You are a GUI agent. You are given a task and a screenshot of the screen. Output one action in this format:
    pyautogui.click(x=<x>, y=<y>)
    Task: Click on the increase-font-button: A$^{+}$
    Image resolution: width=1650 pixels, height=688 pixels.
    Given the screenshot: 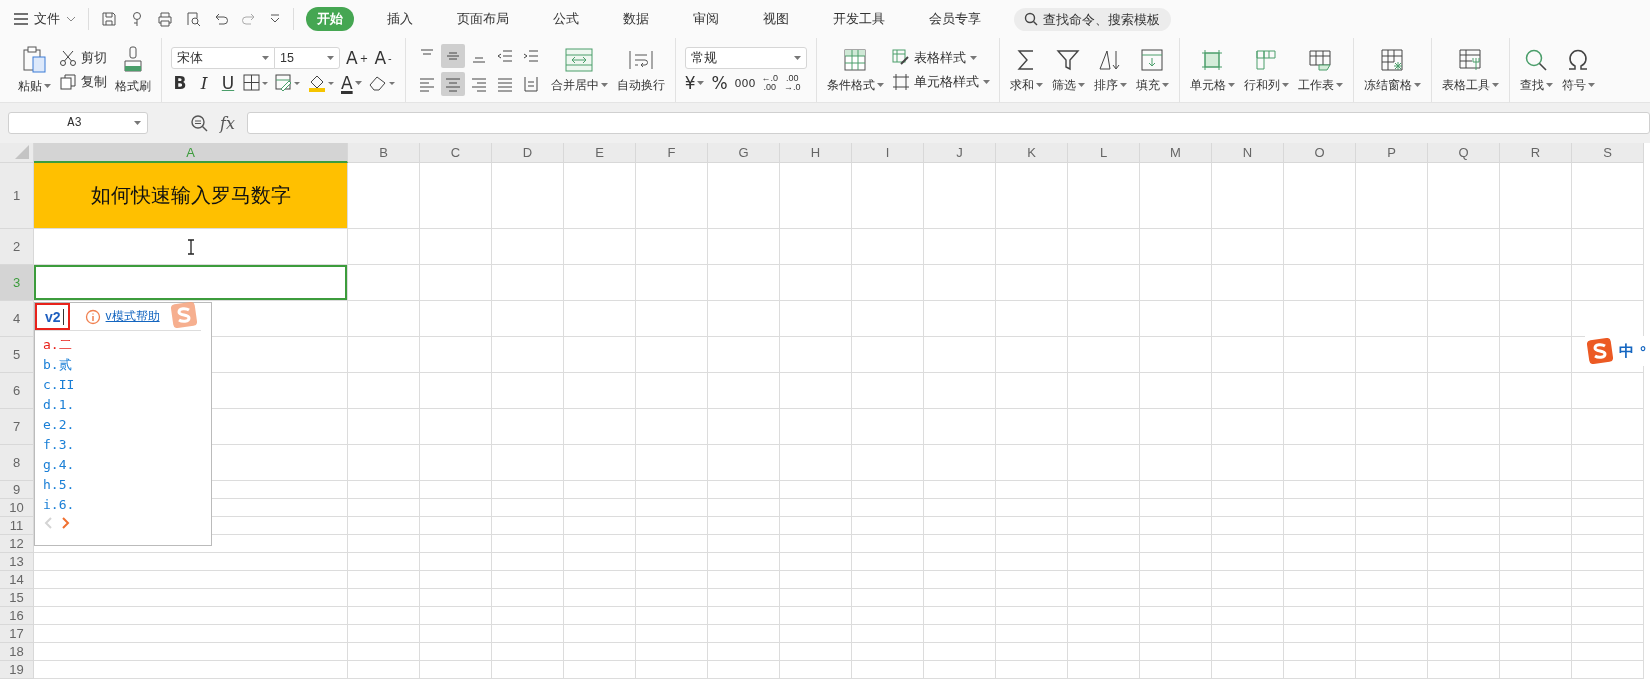 What is the action you would take?
    pyautogui.click(x=357, y=58)
    